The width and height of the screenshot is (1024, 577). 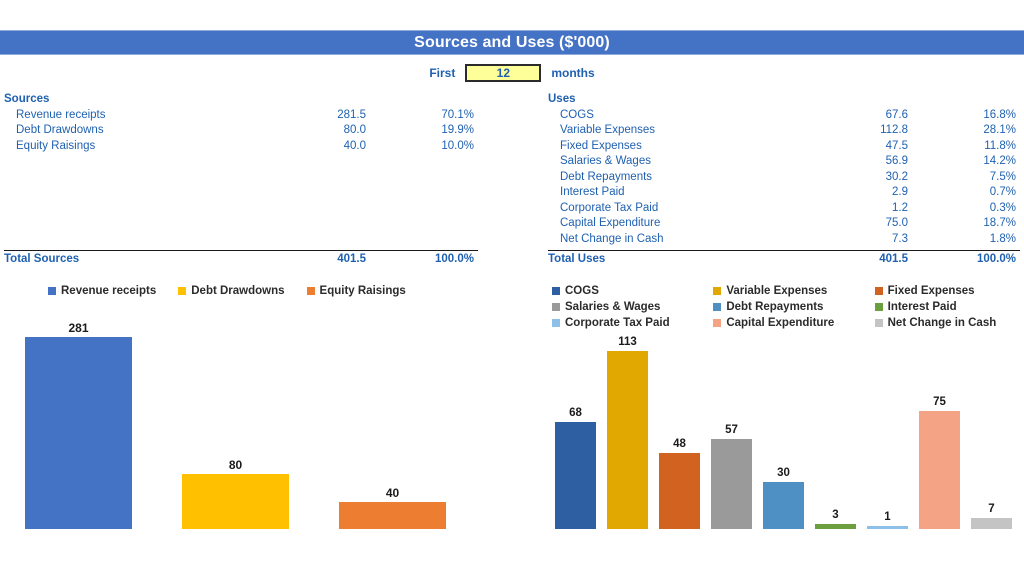 I want to click on chart-bar-group: 80, so click(x=235, y=493).